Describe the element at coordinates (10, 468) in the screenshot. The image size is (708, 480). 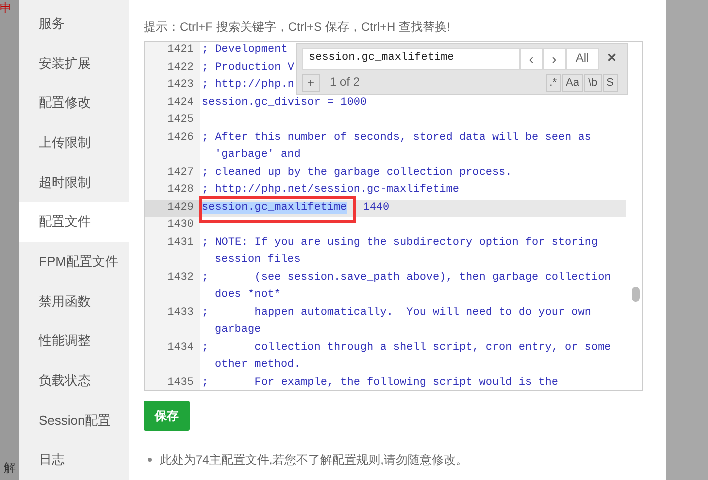
I see `background-text: 解` at that location.